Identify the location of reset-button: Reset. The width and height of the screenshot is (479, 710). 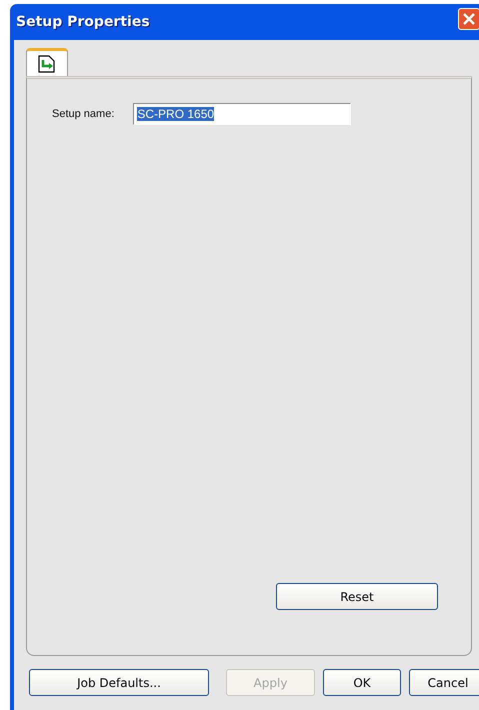
(357, 596).